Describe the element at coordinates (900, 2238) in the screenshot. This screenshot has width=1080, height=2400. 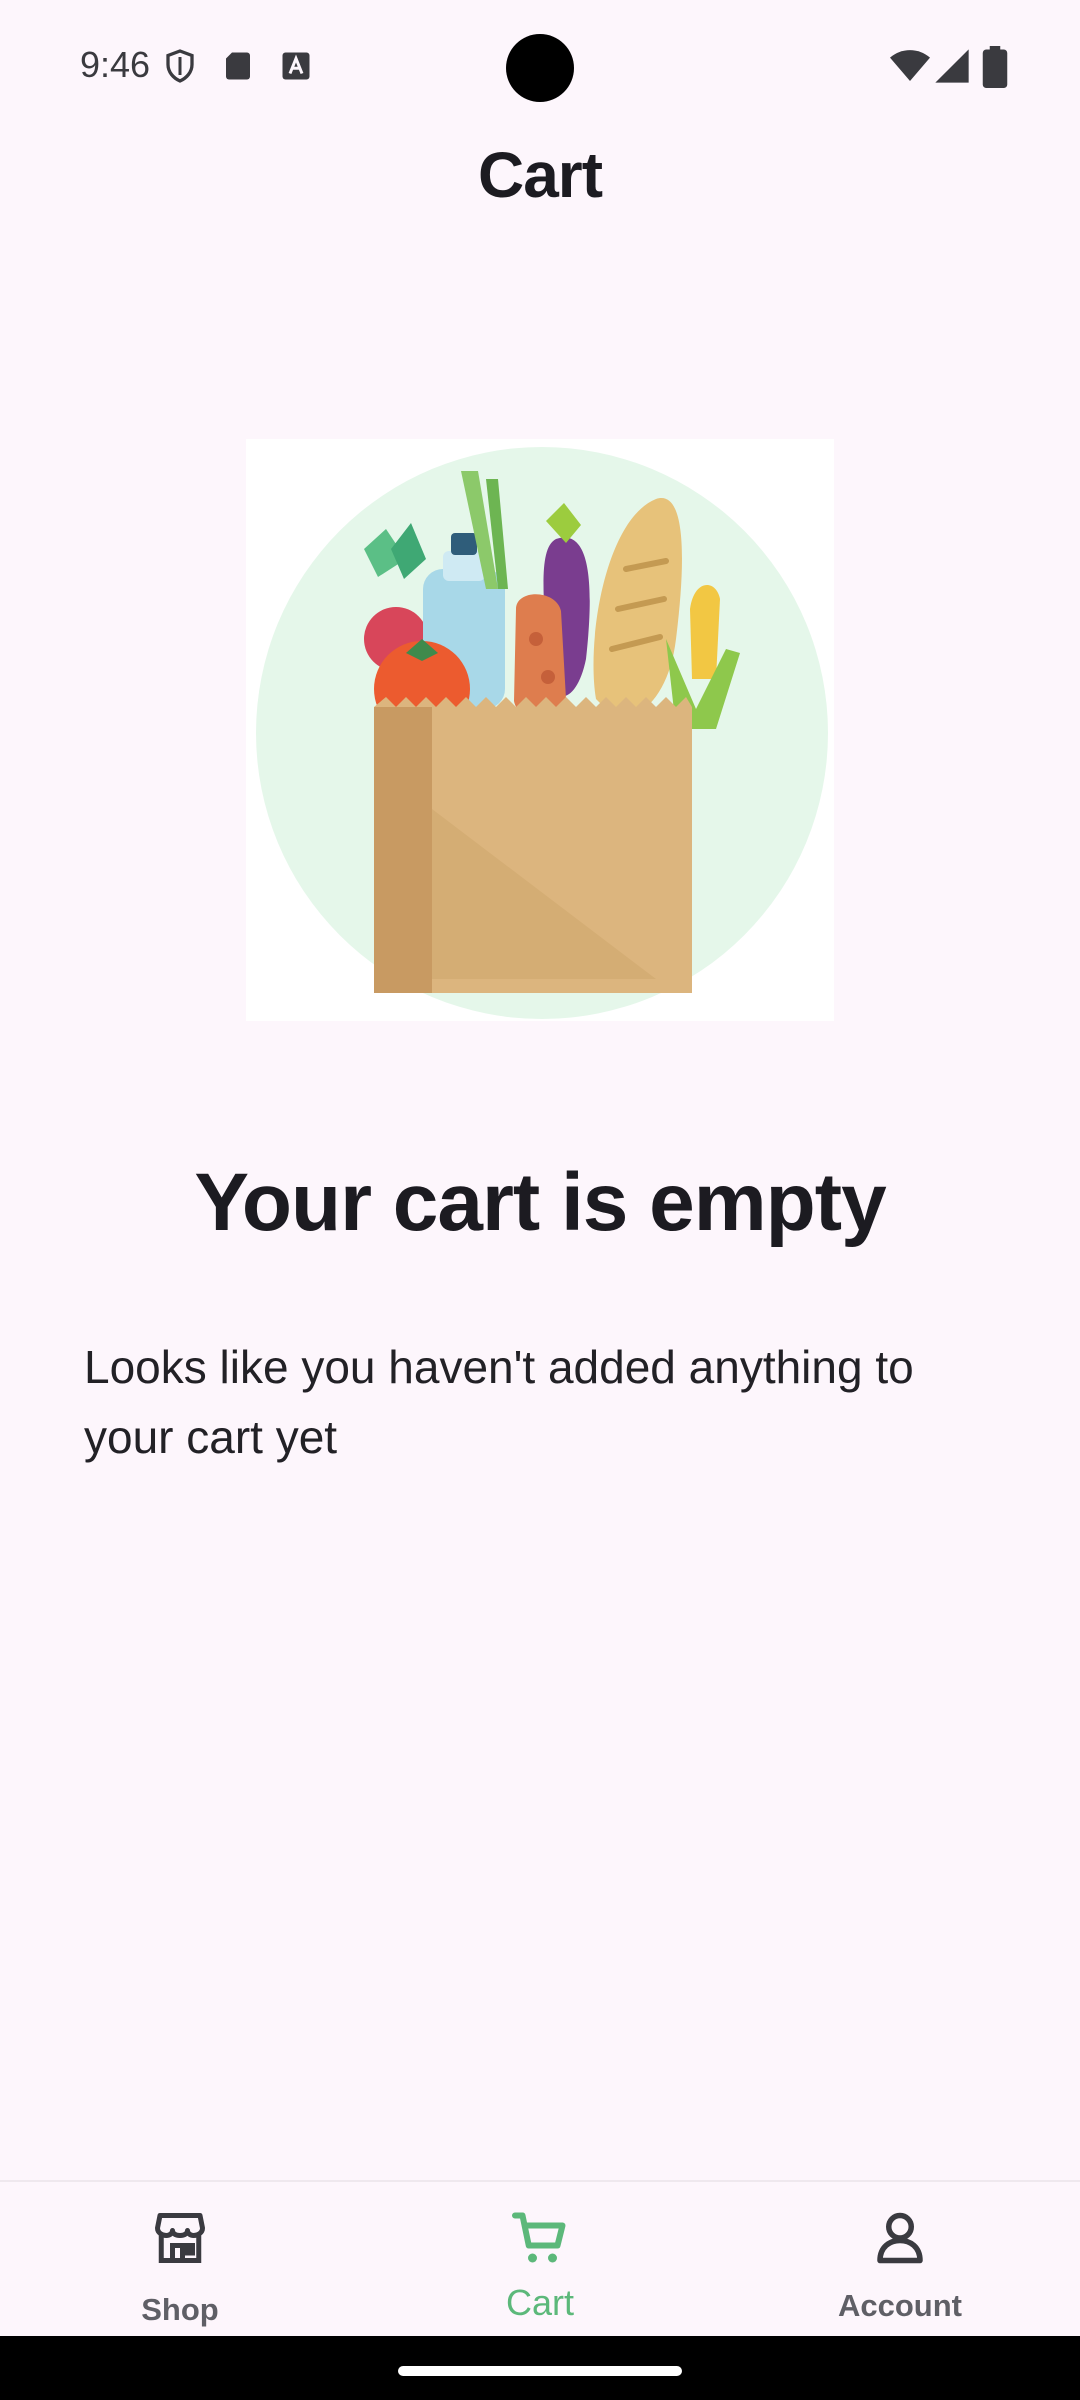
I see `person-icon` at that location.